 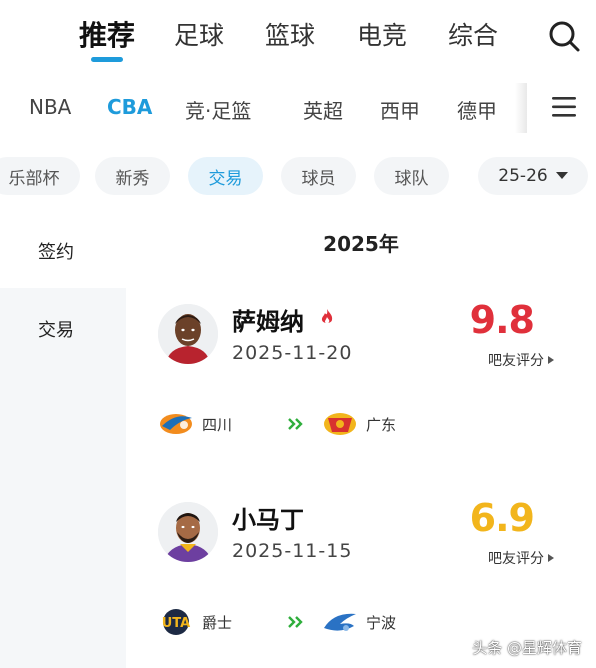 I want to click on chip-rookie: 新秀, so click(x=132, y=176).